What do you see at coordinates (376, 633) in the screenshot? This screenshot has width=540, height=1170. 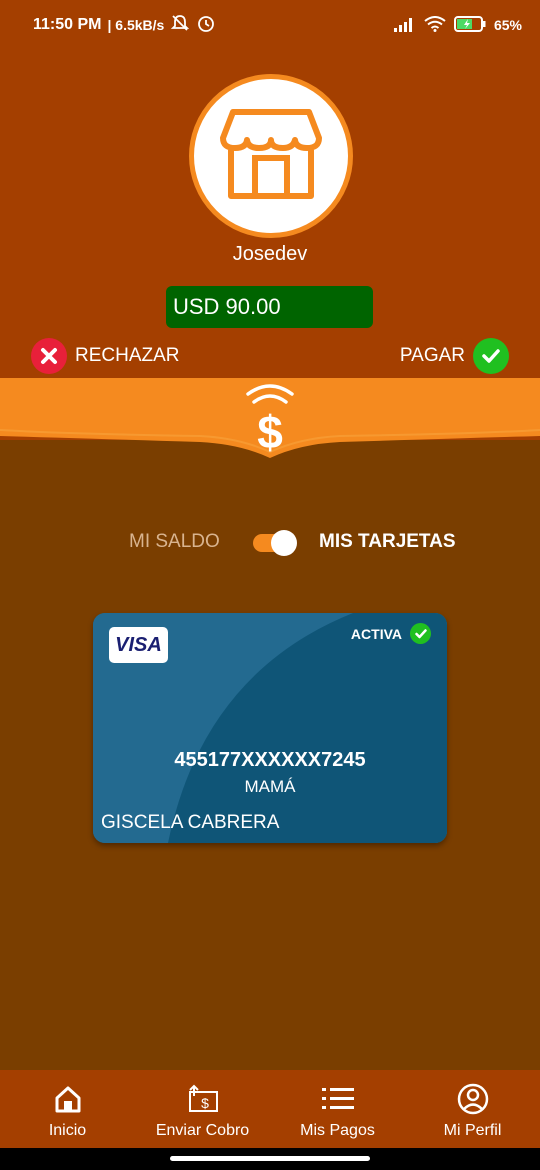 I see `card-status-label: ACTIVA` at bounding box center [376, 633].